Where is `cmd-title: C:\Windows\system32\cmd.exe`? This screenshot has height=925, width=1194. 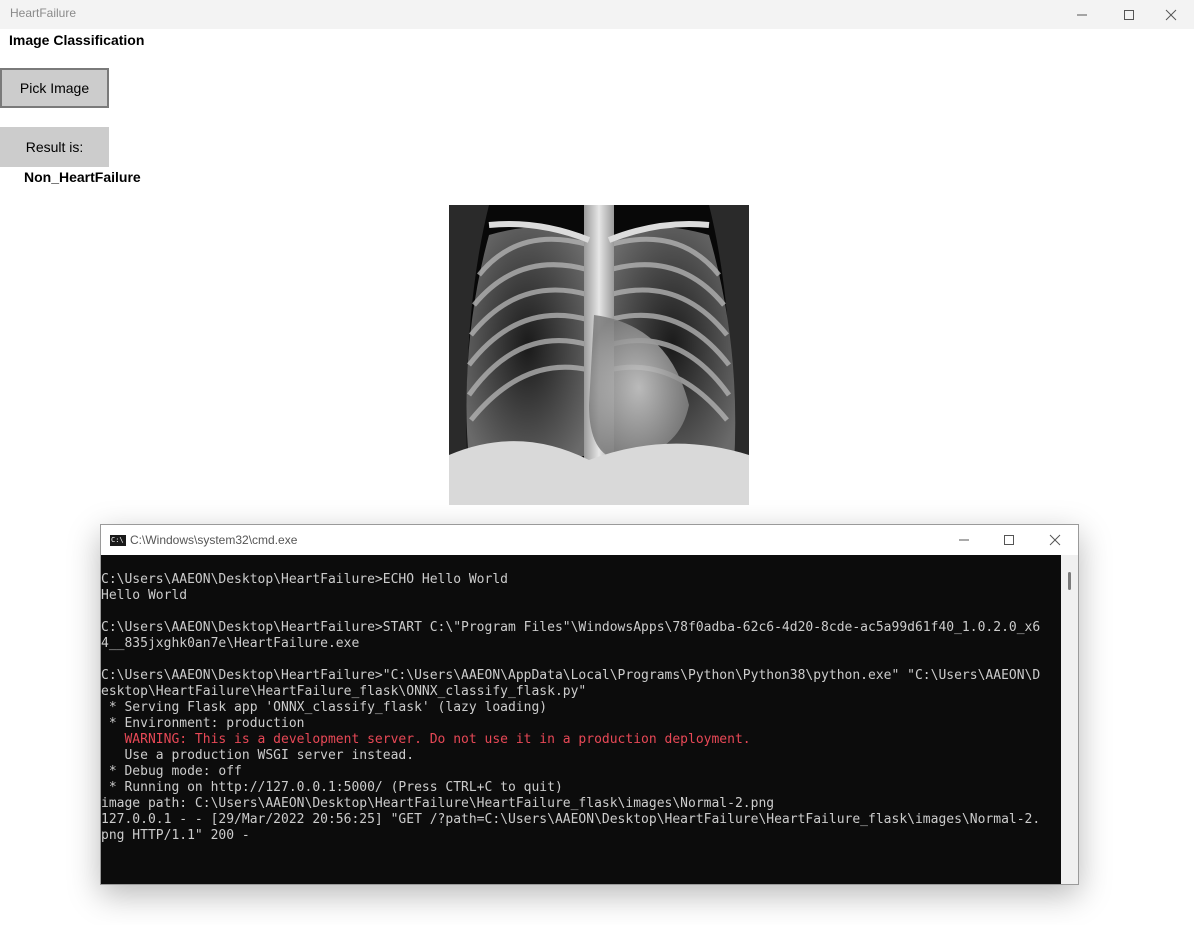
cmd-title: C:\Windows\system32\cmd.exe is located at coordinates (214, 540).